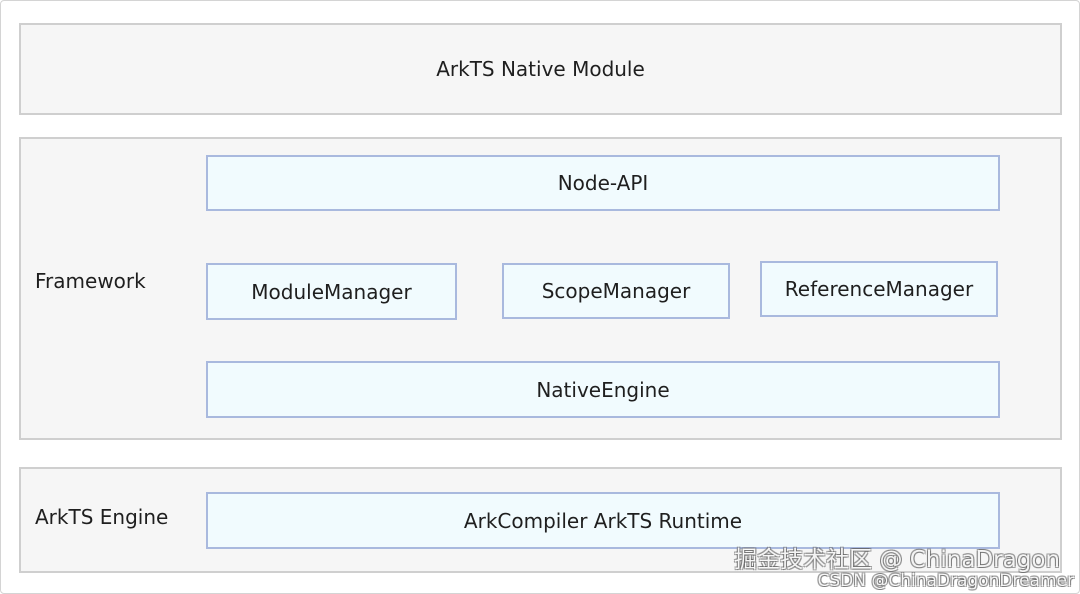 This screenshot has width=1080, height=594. I want to click on scope-manager-box: ScopeManager, so click(616, 291).